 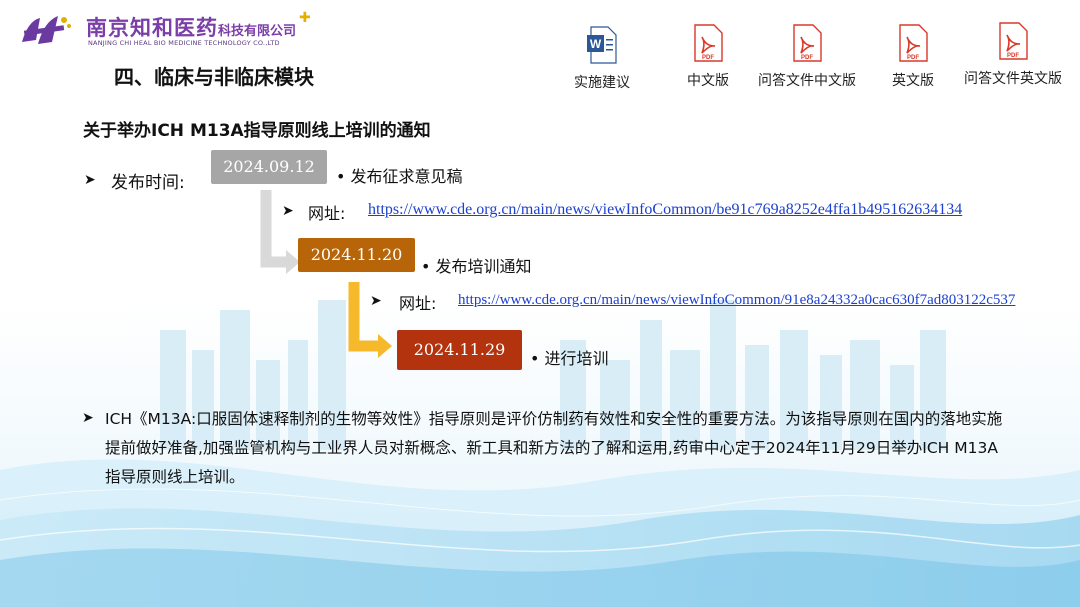 What do you see at coordinates (476, 266) in the screenshot?
I see `timeline-event-2: • 发布培训通知` at bounding box center [476, 266].